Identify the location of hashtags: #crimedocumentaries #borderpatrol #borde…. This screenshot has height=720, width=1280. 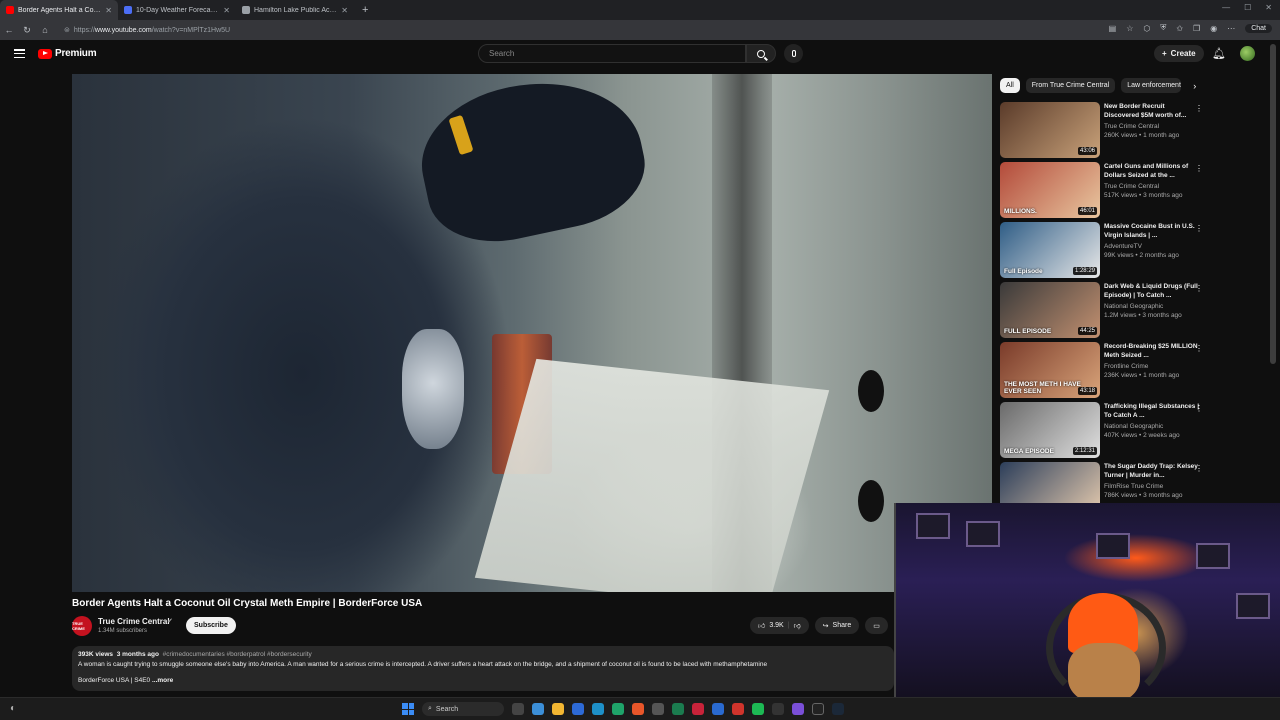
(237, 654).